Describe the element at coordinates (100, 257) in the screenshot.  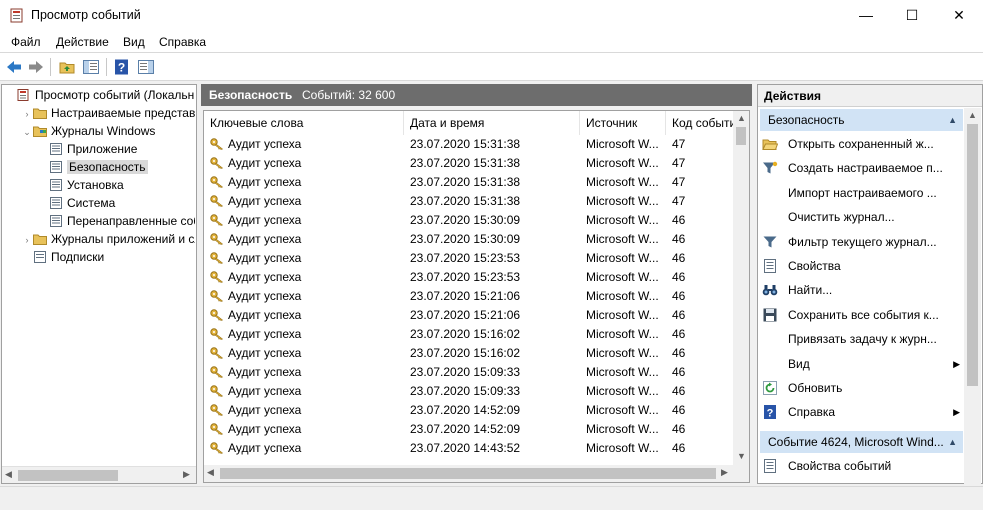
I see `tree-item: Подписки` at that location.